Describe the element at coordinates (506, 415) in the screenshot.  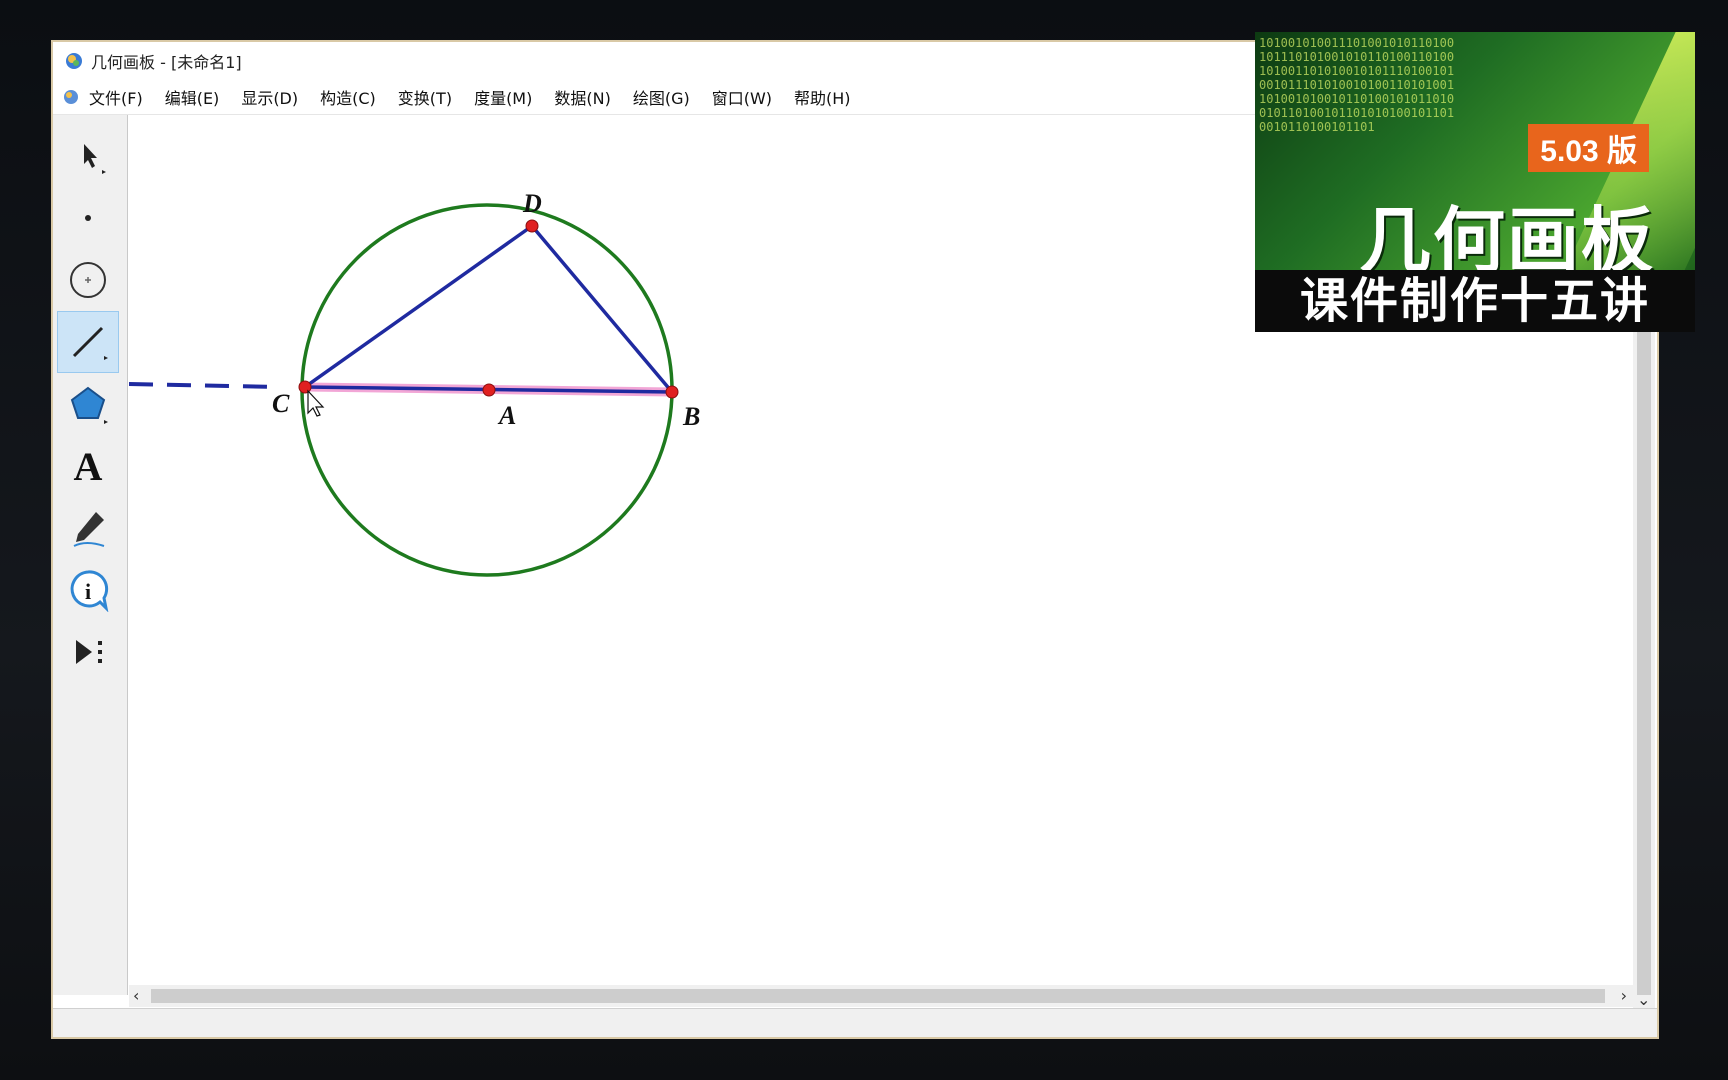
I see `label-A: A` at that location.